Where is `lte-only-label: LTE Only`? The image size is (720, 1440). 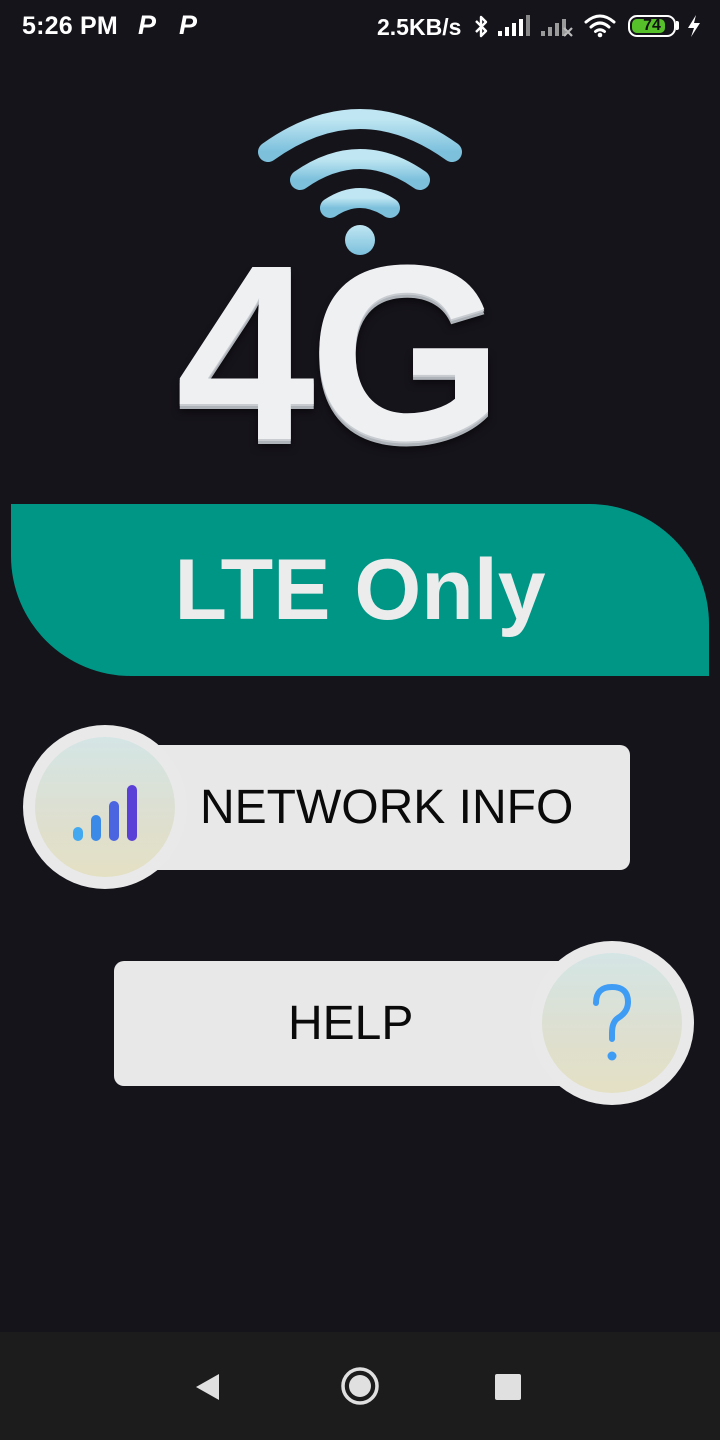
lte-only-label: LTE Only is located at coordinates (360, 590).